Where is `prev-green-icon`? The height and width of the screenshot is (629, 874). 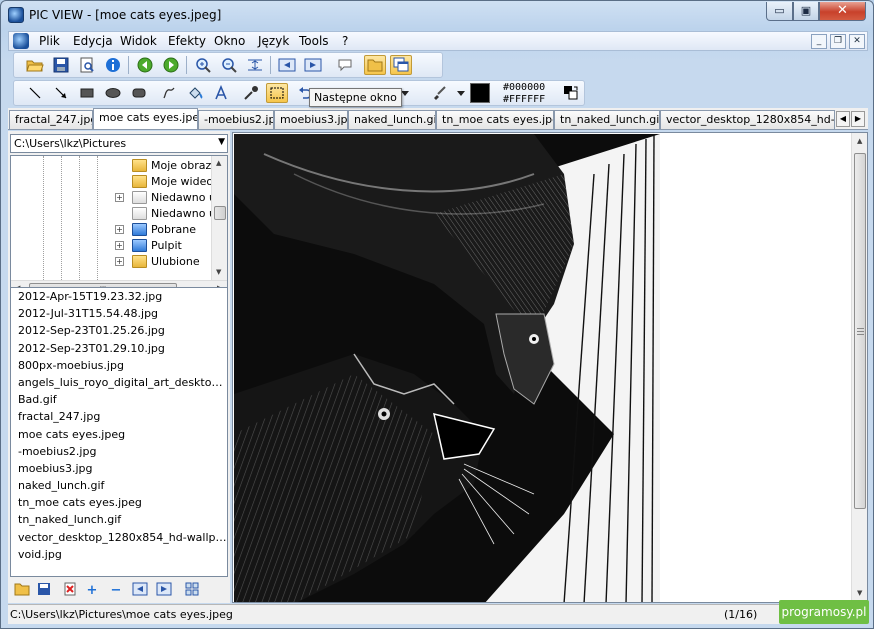 prev-green-icon is located at coordinates (145, 65).